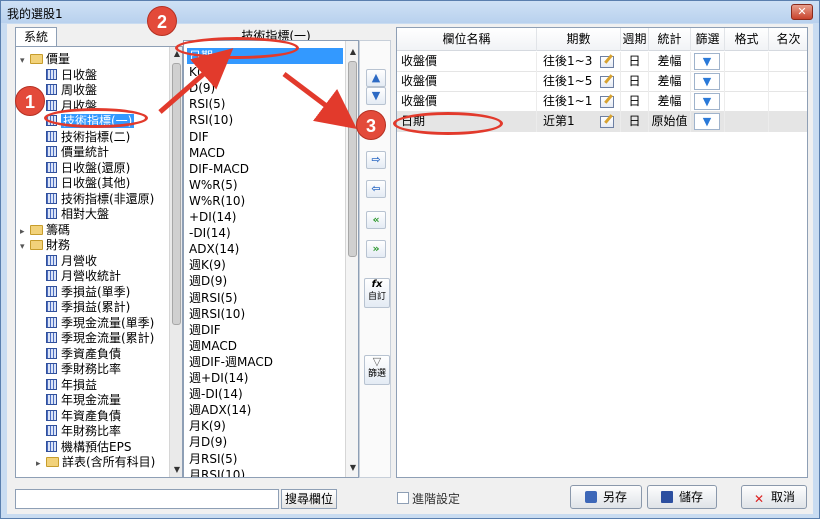 The image size is (820, 519). What do you see at coordinates (176, 194) in the screenshot?
I see `tree-scroll-thumb` at bounding box center [176, 194].